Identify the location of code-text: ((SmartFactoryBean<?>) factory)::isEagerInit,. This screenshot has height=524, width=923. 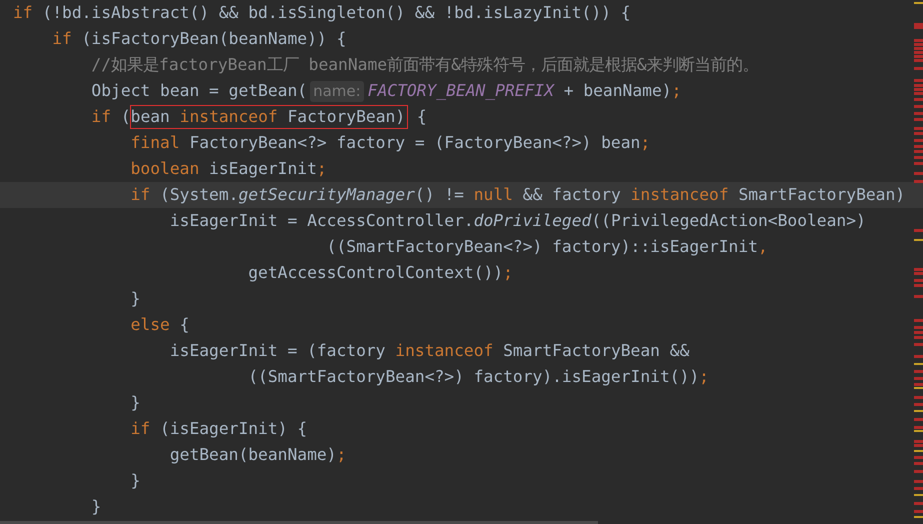
(547, 247).